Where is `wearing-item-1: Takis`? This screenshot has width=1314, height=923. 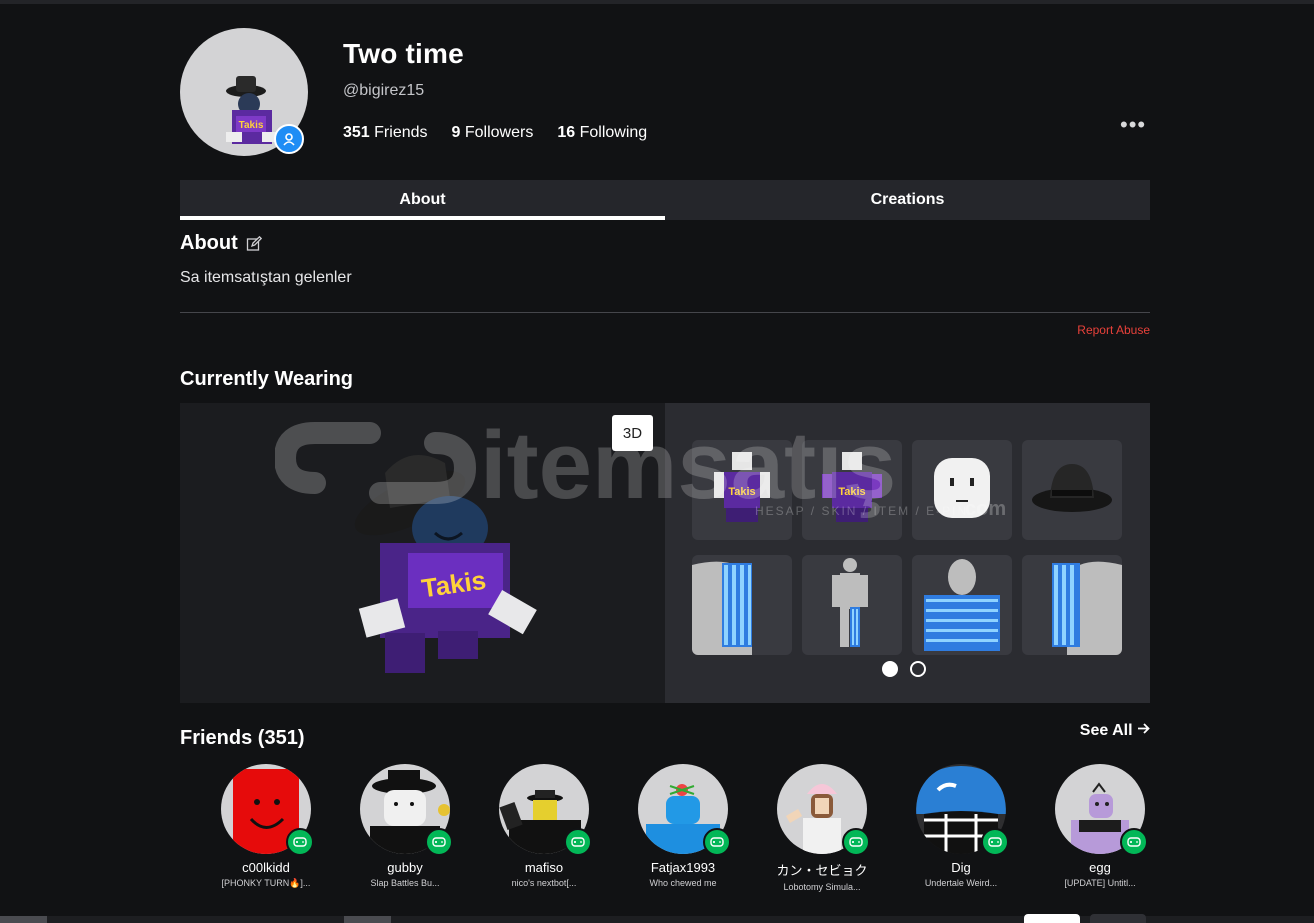
wearing-item-1: Takis is located at coordinates (742, 490).